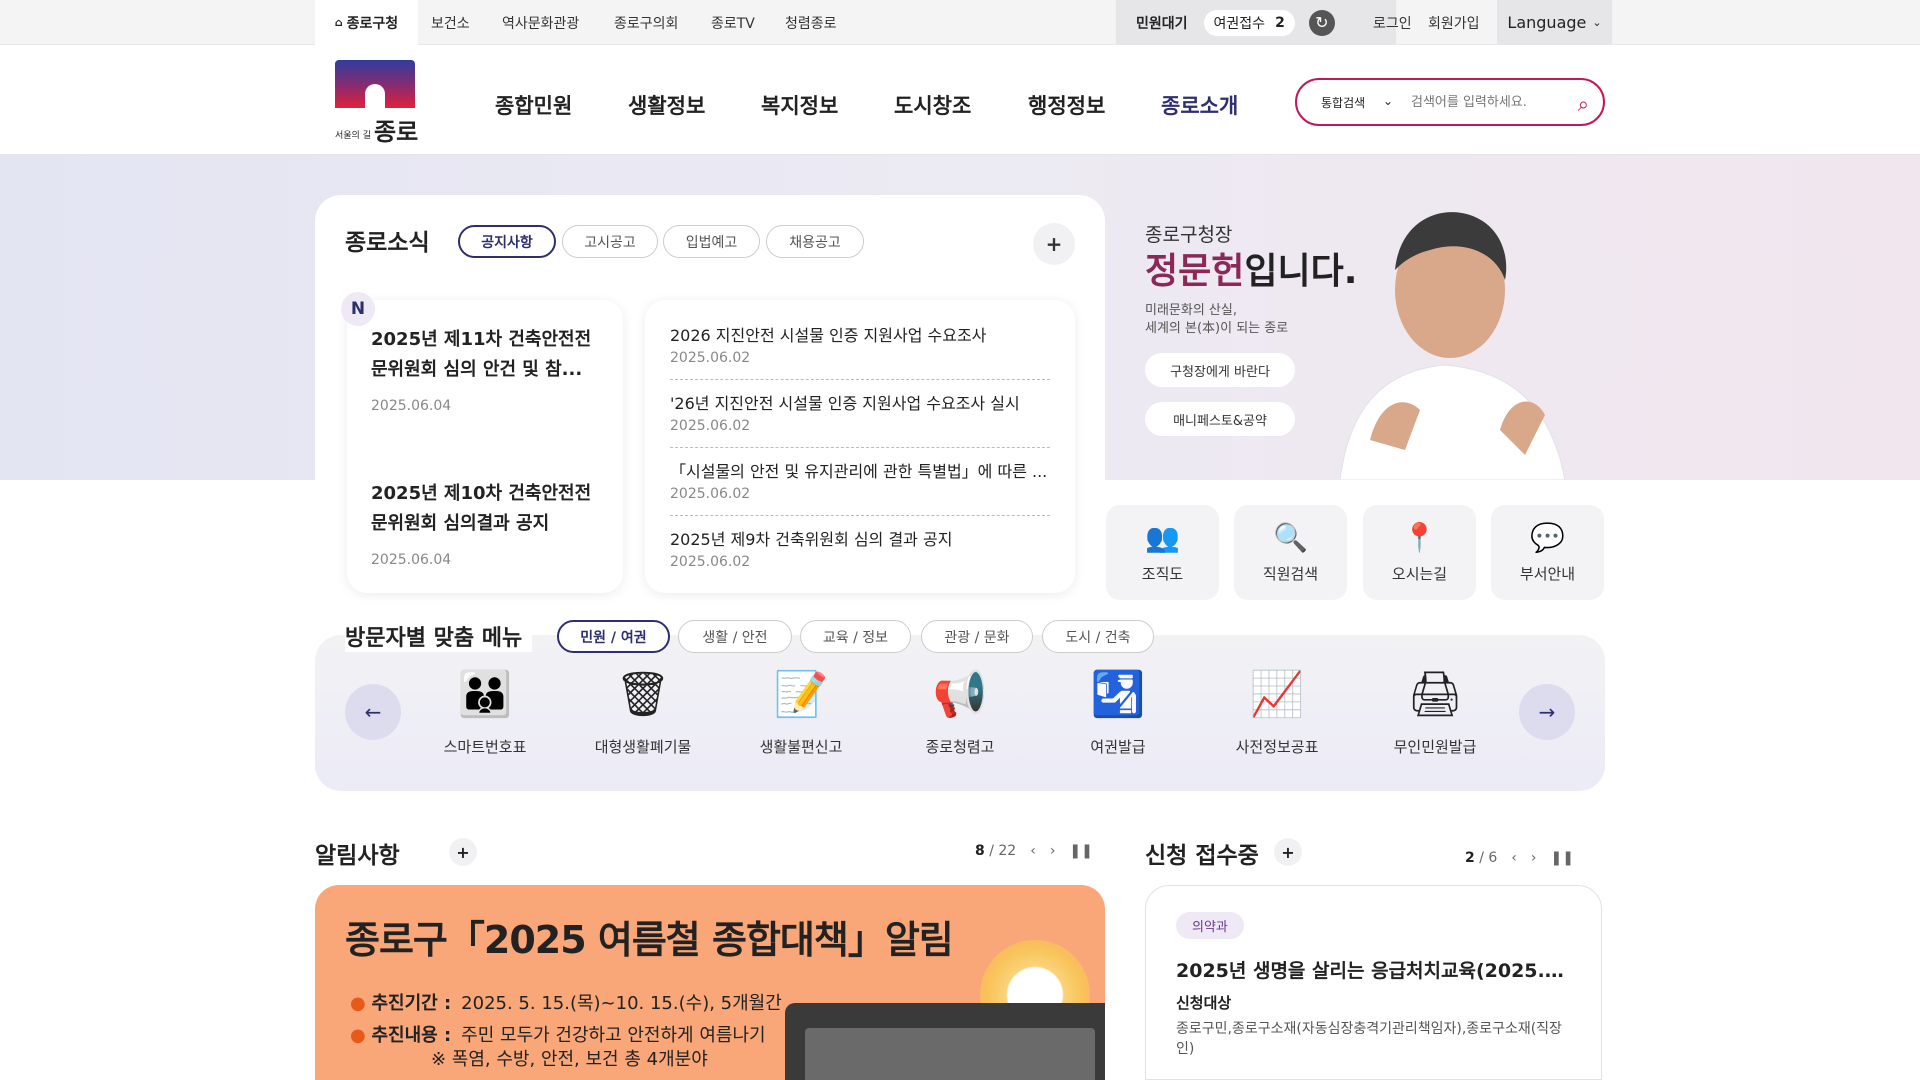 The width and height of the screenshot is (1920, 1080). What do you see at coordinates (533, 105) in the screenshot?
I see `gnb-civil: 종합민원` at bounding box center [533, 105].